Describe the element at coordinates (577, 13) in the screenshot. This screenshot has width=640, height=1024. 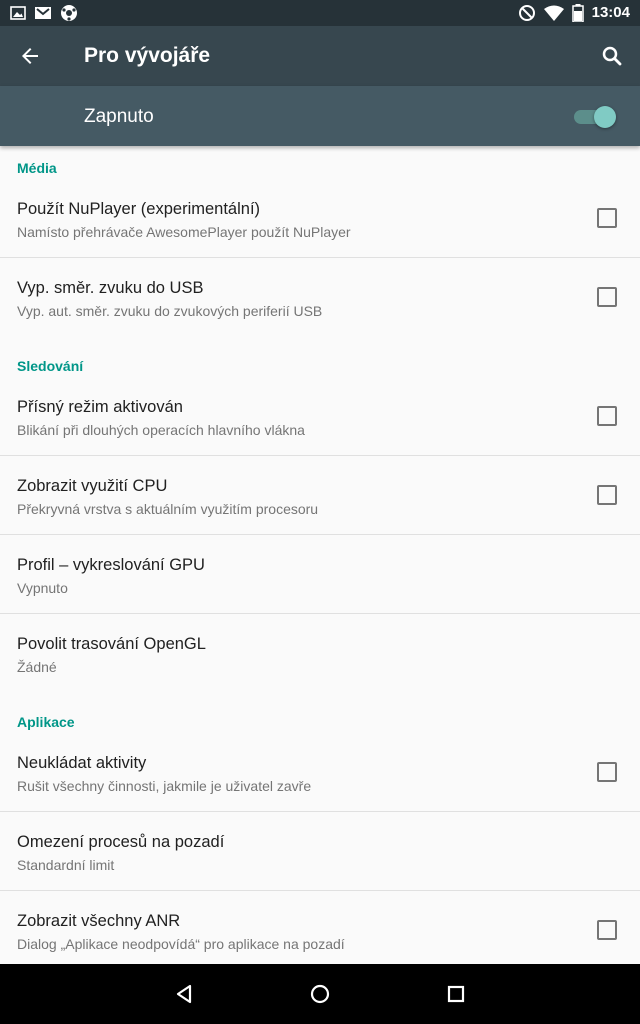
I see `battery-icon` at that location.